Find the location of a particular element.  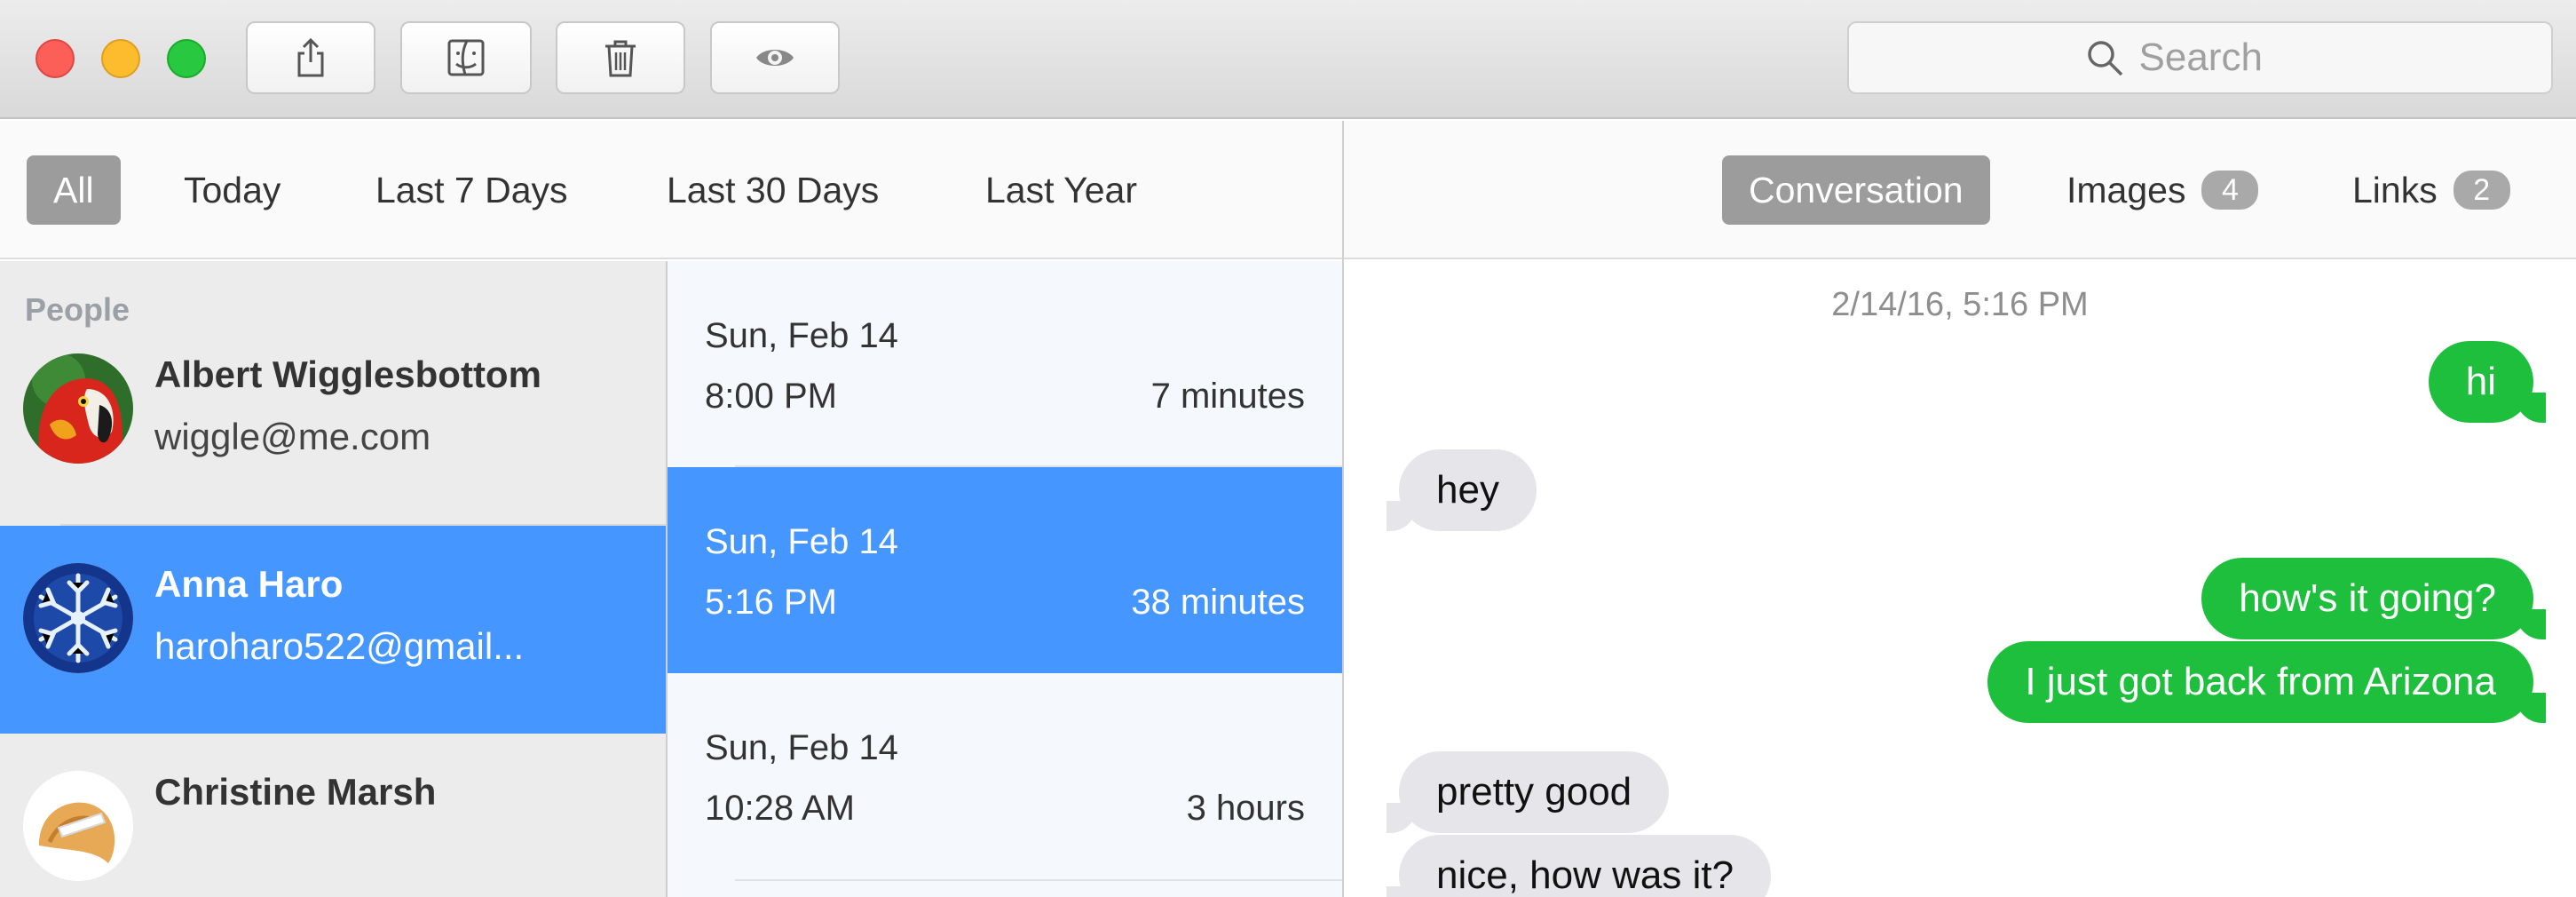

trash-icon is located at coordinates (620, 59).